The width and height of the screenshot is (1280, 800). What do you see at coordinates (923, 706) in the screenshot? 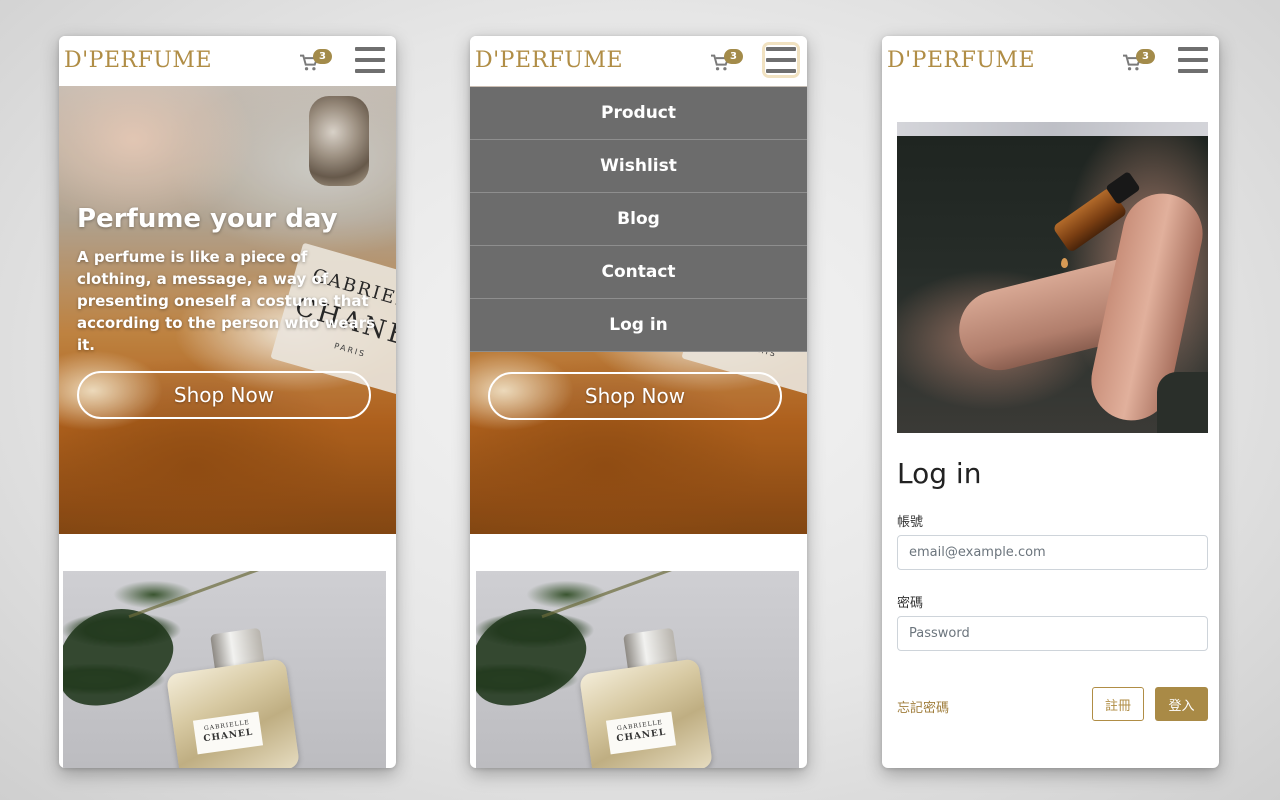
I see `forgot-password-link: 忘記密碼` at bounding box center [923, 706].